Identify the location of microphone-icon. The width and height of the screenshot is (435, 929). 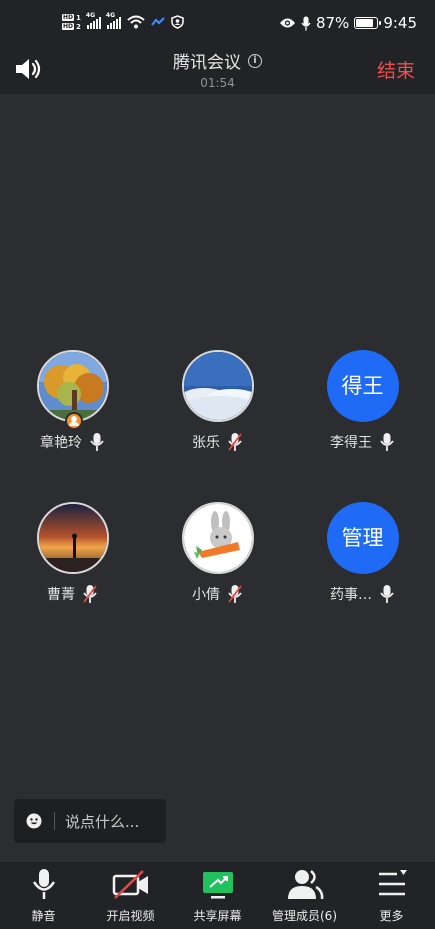
(43, 884).